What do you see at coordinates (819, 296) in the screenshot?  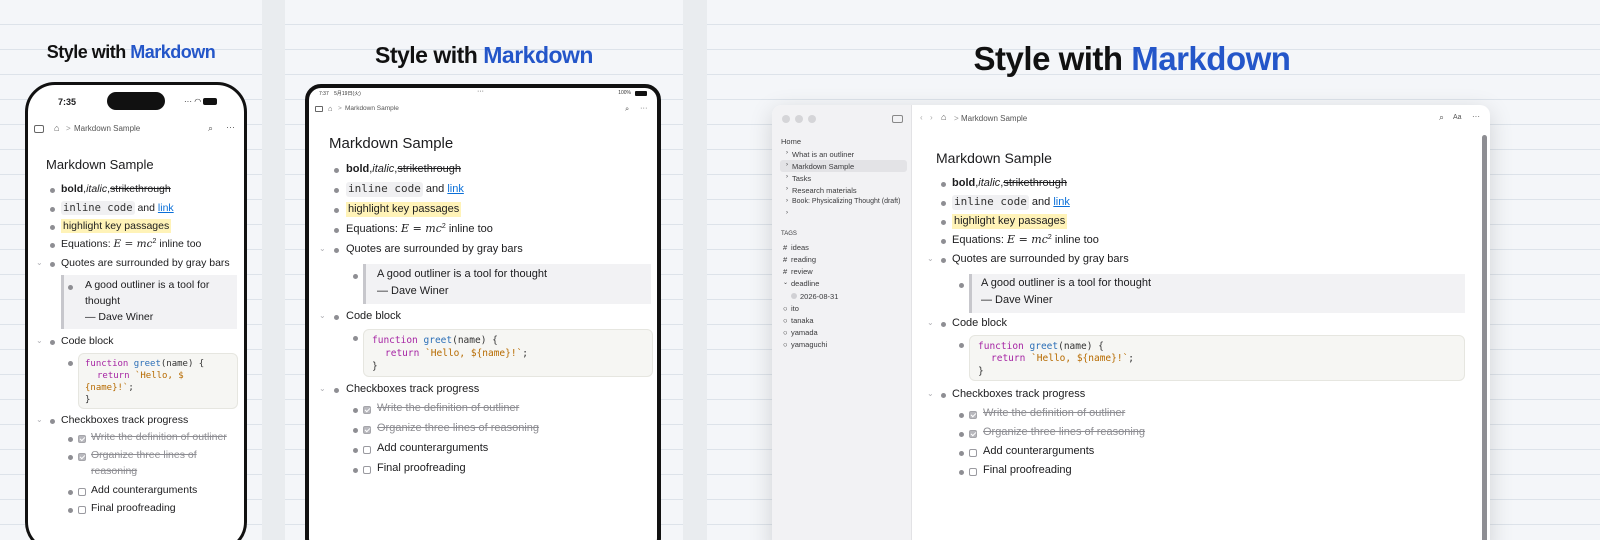 I see `tag-item: 2026-08-31` at bounding box center [819, 296].